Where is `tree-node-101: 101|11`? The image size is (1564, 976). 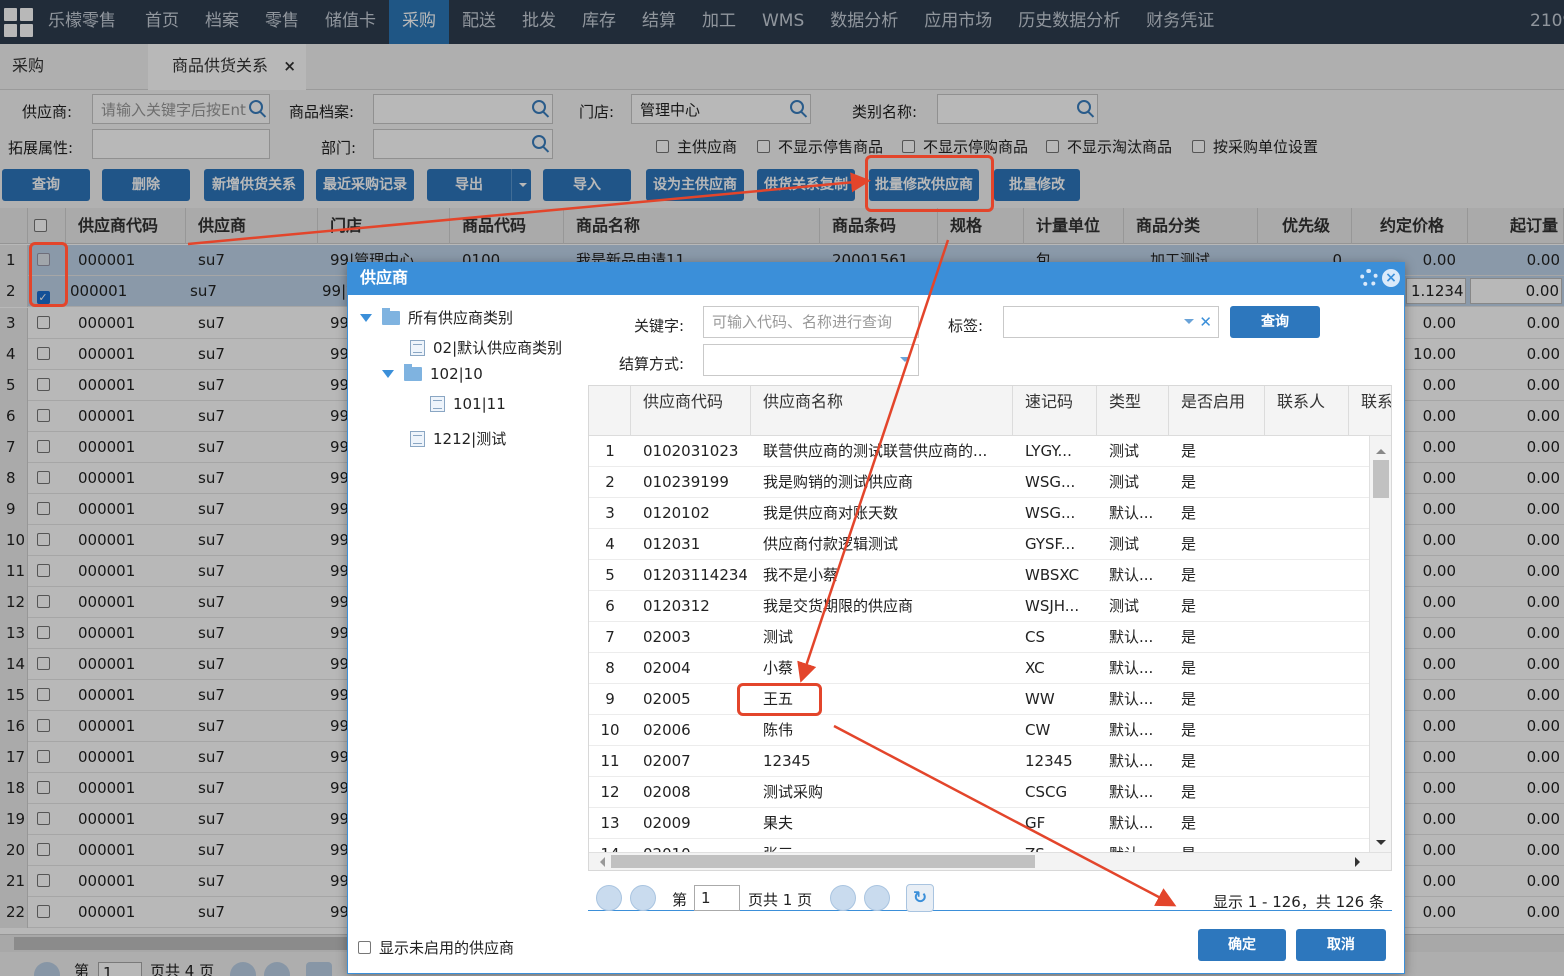 tree-node-101: 101|11 is located at coordinates (468, 404).